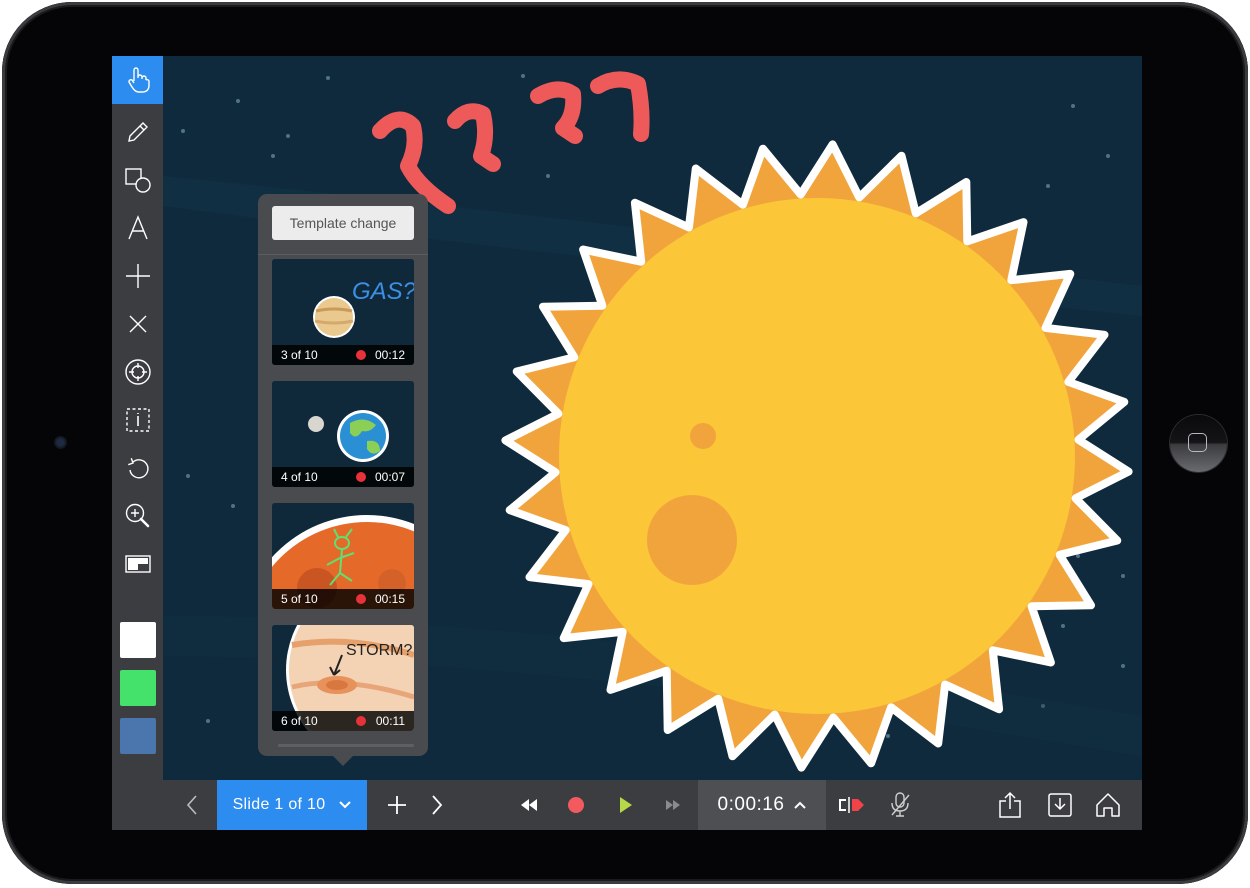 The height and width of the screenshot is (888, 1250). I want to click on hand-pointer-icon, so click(138, 80).